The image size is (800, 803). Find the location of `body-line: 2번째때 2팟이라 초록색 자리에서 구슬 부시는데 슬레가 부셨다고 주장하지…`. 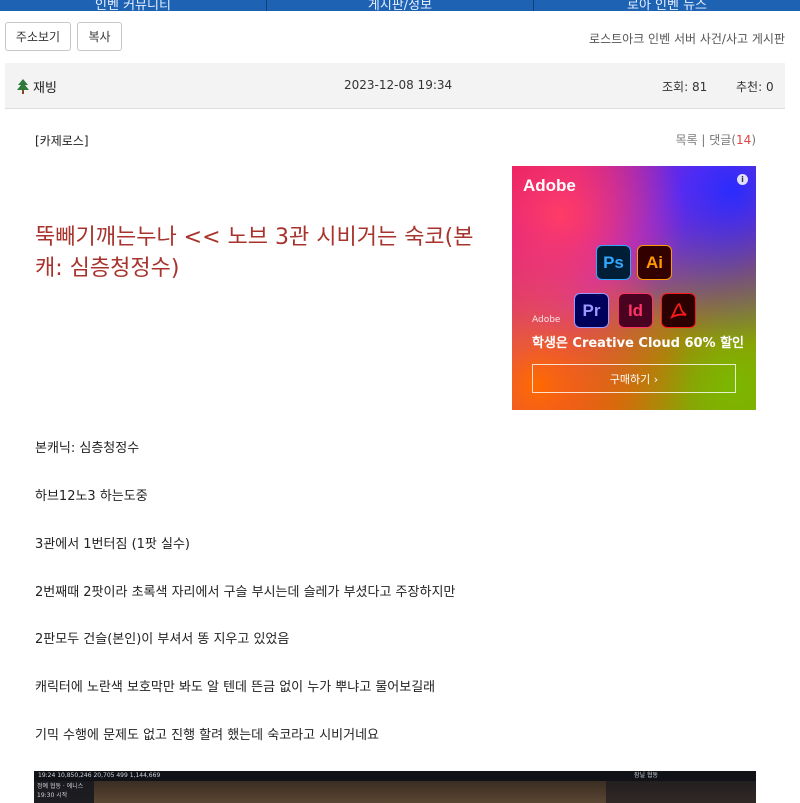

body-line: 2번째때 2팟이라 초록색 자리에서 구슬 부시는데 슬레가 부셨다고 주장하지… is located at coordinates (245, 592).